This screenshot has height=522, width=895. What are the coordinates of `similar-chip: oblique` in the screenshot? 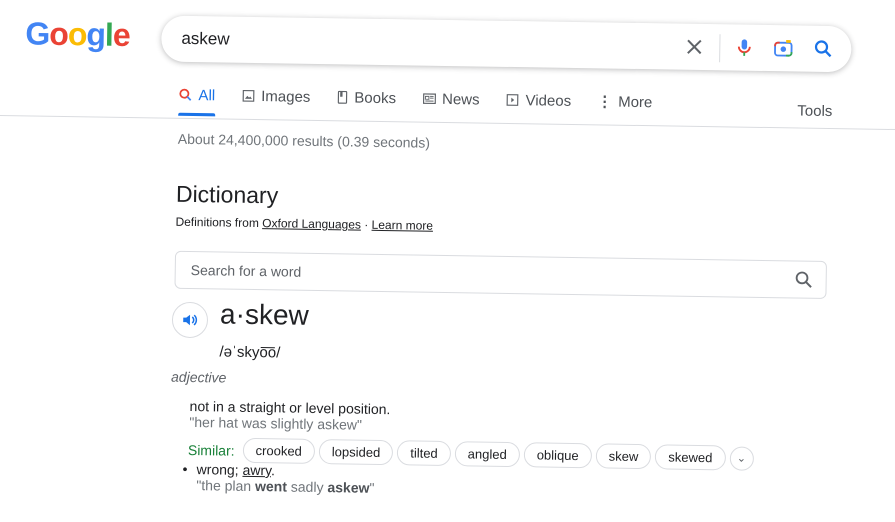 It's located at (557, 455).